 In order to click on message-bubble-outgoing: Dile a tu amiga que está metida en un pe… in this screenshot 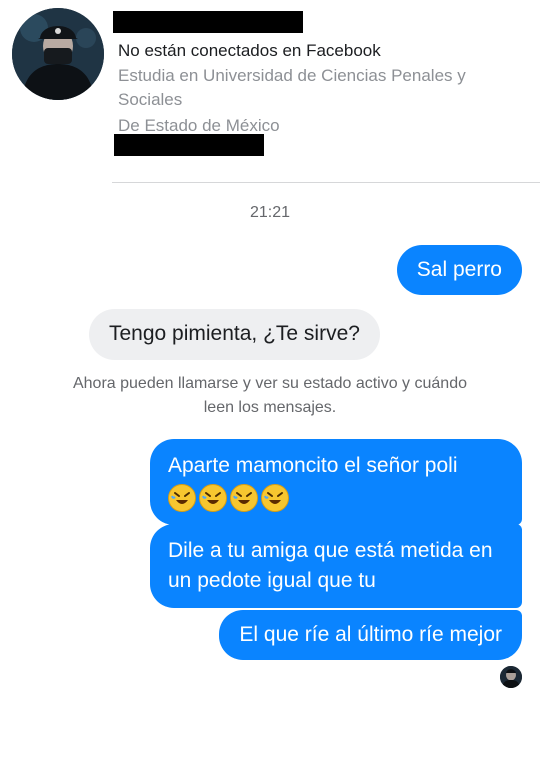, I will do `click(336, 566)`.